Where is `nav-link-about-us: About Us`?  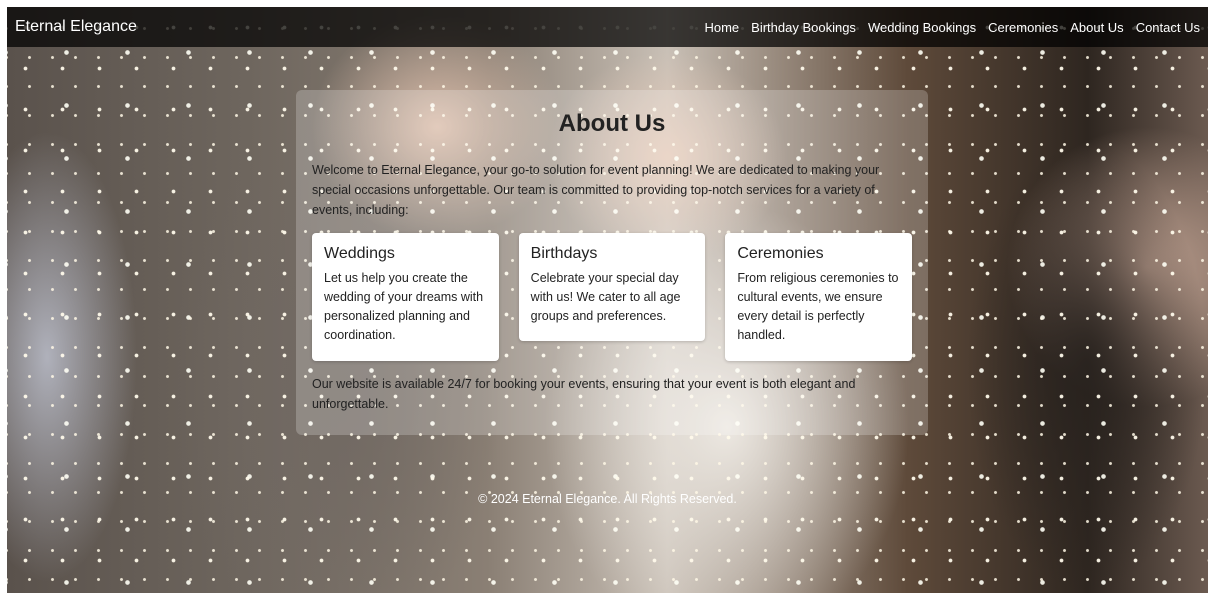 nav-link-about-us: About Us is located at coordinates (1096, 27).